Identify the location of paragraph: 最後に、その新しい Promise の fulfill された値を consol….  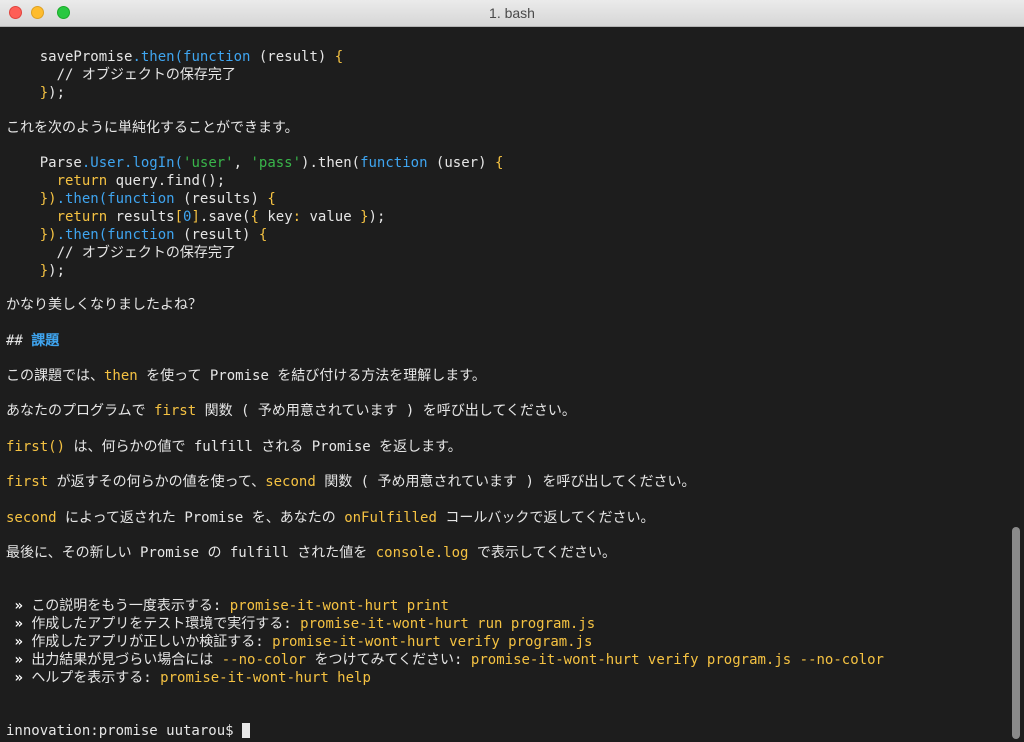
(311, 553).